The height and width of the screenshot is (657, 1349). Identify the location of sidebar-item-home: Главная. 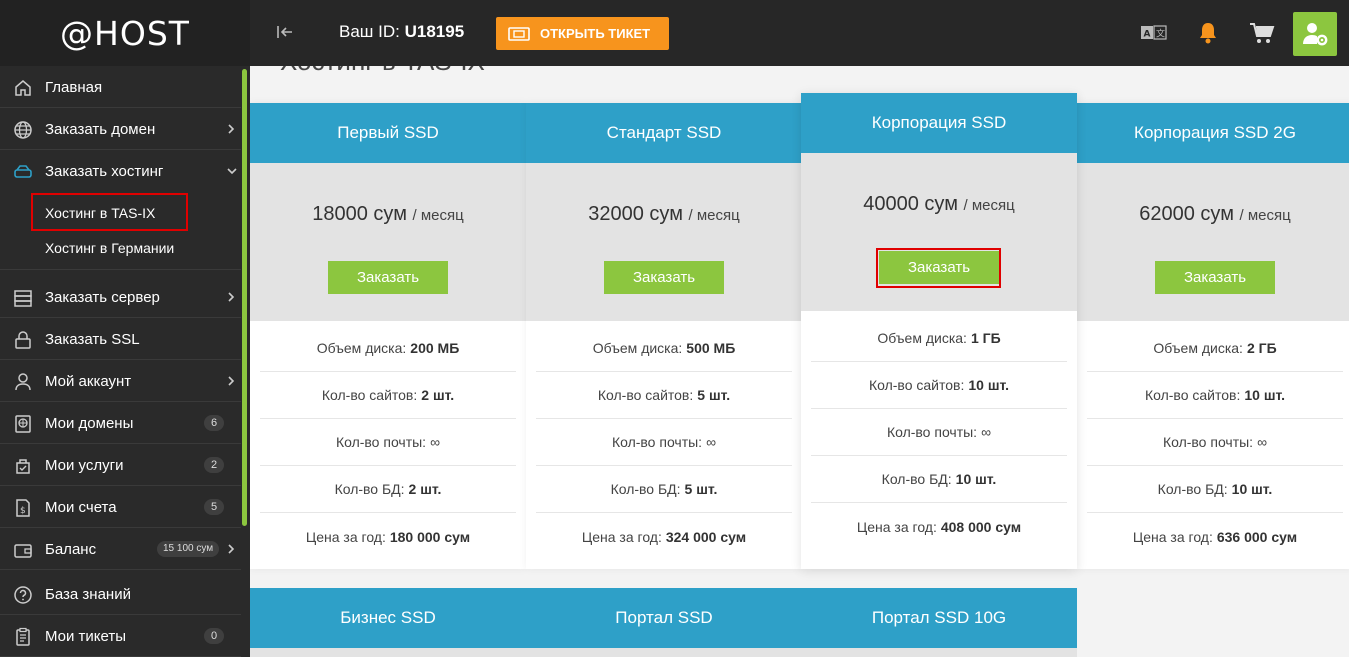
(120, 87).